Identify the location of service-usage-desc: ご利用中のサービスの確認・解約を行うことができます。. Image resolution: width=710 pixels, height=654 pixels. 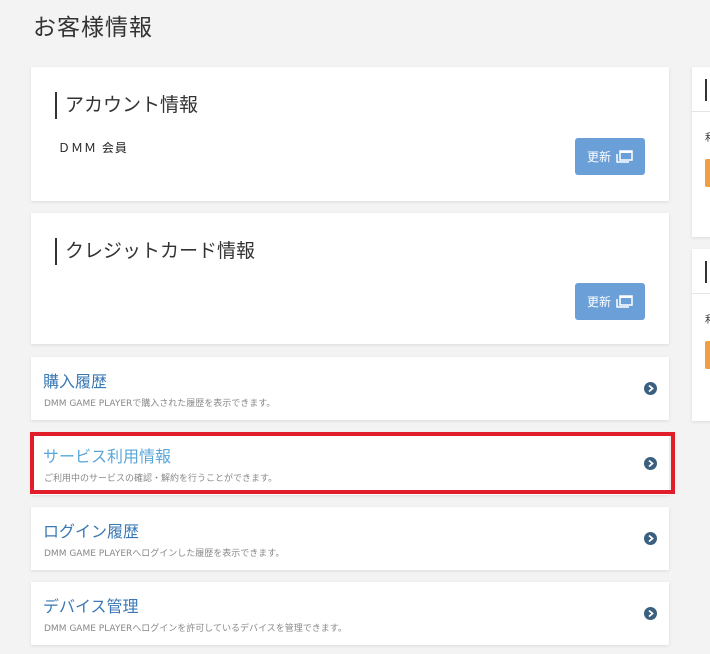
(161, 479).